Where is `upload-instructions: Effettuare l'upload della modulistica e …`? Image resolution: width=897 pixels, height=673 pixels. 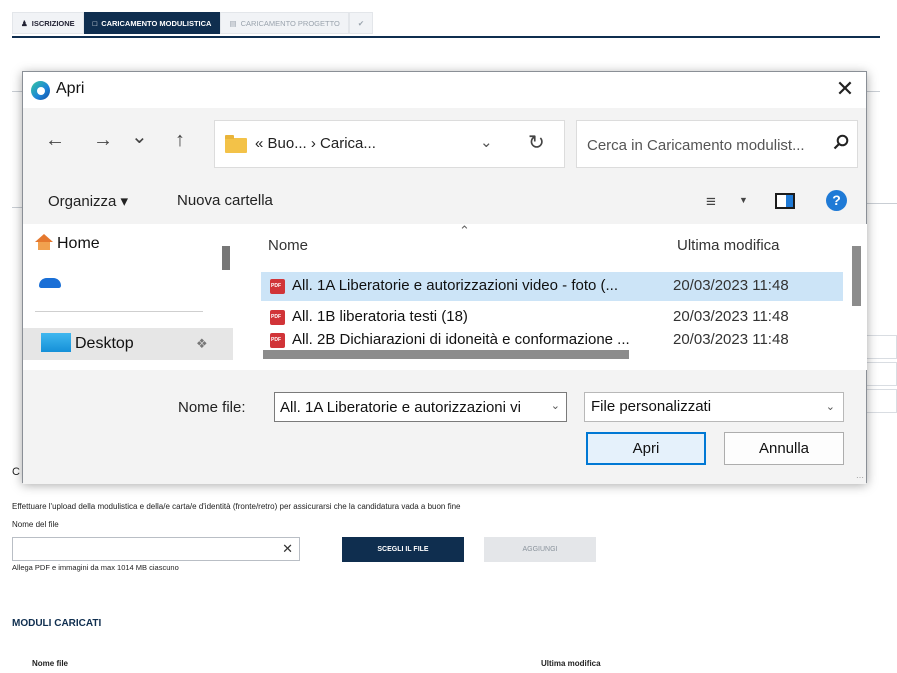
upload-instructions: Effettuare l'upload della modulistica e … is located at coordinates (236, 506).